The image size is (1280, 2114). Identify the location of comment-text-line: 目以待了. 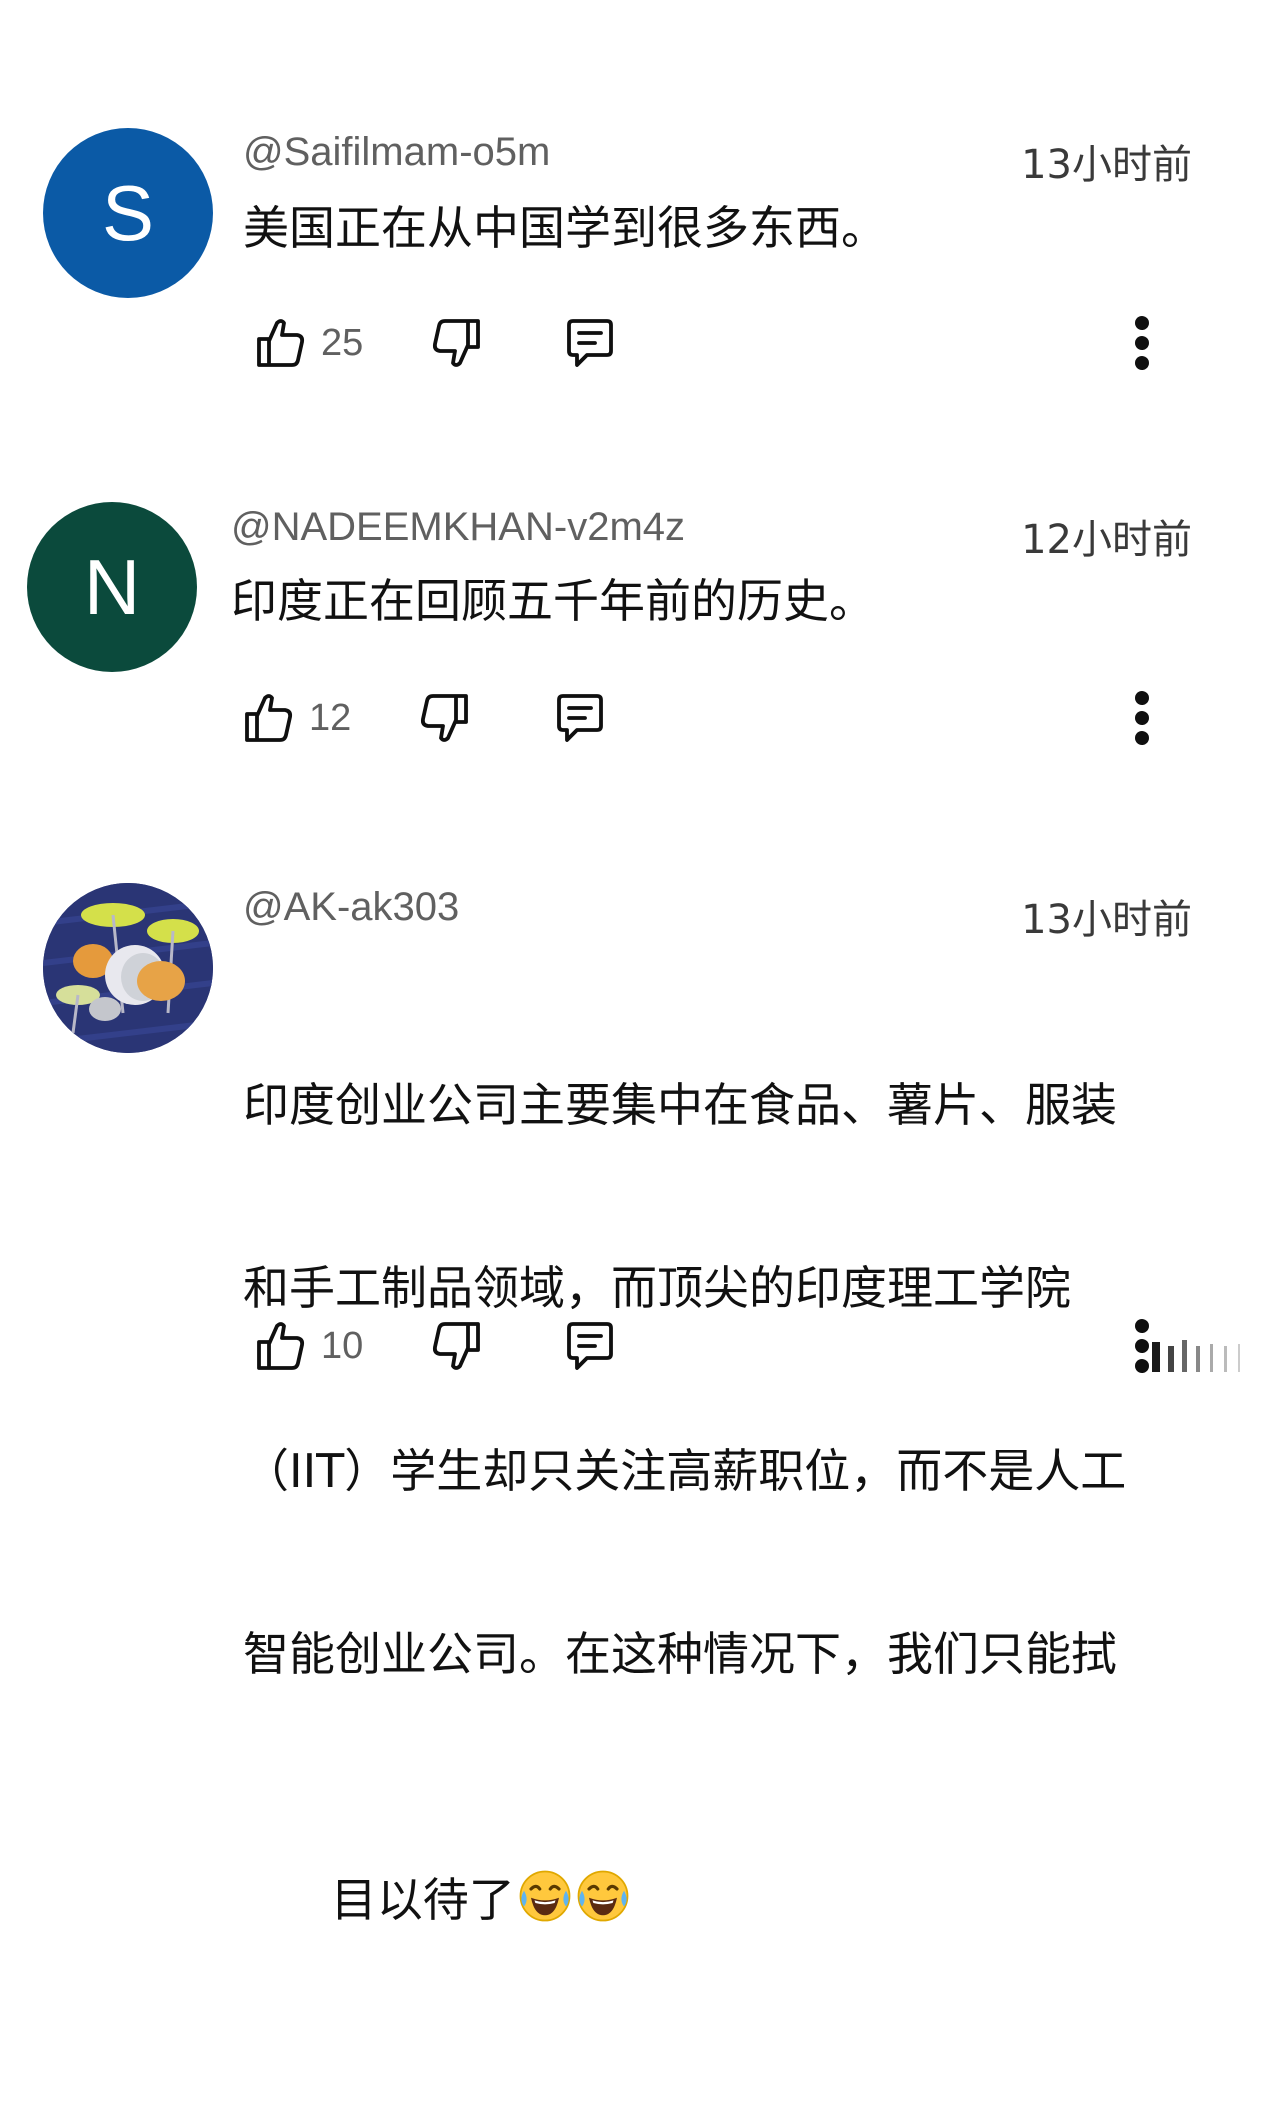
(422, 1900).